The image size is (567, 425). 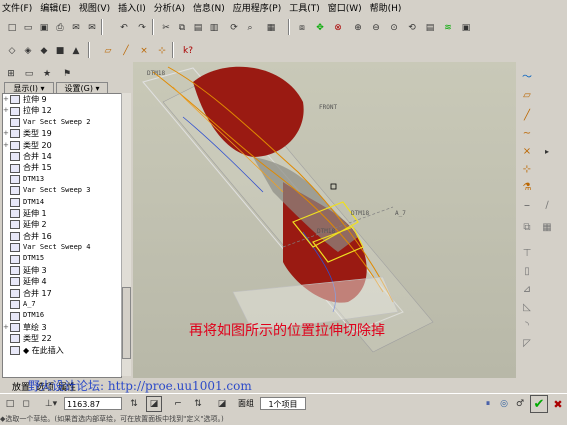 What do you see at coordinates (527, 75) in the screenshot?
I see `sketch-icon: 〜` at bounding box center [527, 75].